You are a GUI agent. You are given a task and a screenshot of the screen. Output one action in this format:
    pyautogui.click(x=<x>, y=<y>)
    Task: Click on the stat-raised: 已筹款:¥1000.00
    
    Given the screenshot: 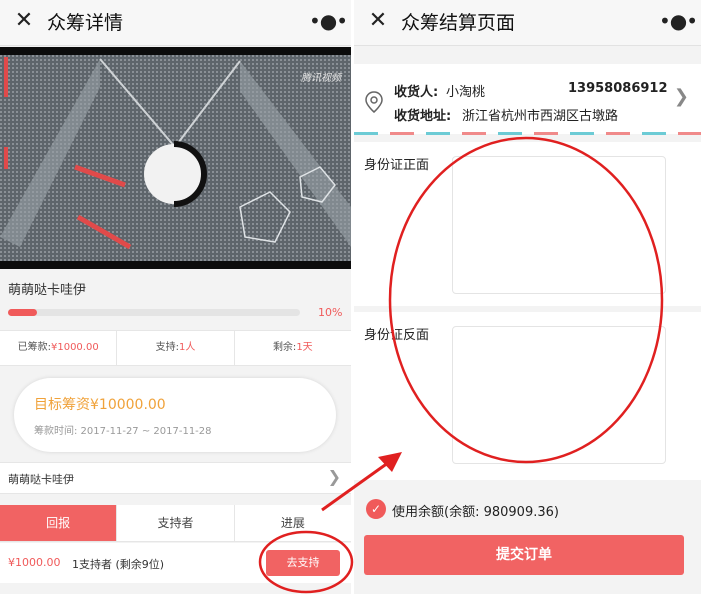 What is the action you would take?
    pyautogui.click(x=59, y=348)
    